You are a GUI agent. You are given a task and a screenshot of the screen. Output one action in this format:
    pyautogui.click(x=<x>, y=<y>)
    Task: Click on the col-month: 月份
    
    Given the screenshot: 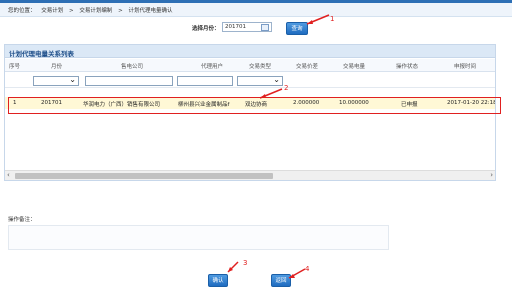 What is the action you would take?
    pyautogui.click(x=57, y=67)
    